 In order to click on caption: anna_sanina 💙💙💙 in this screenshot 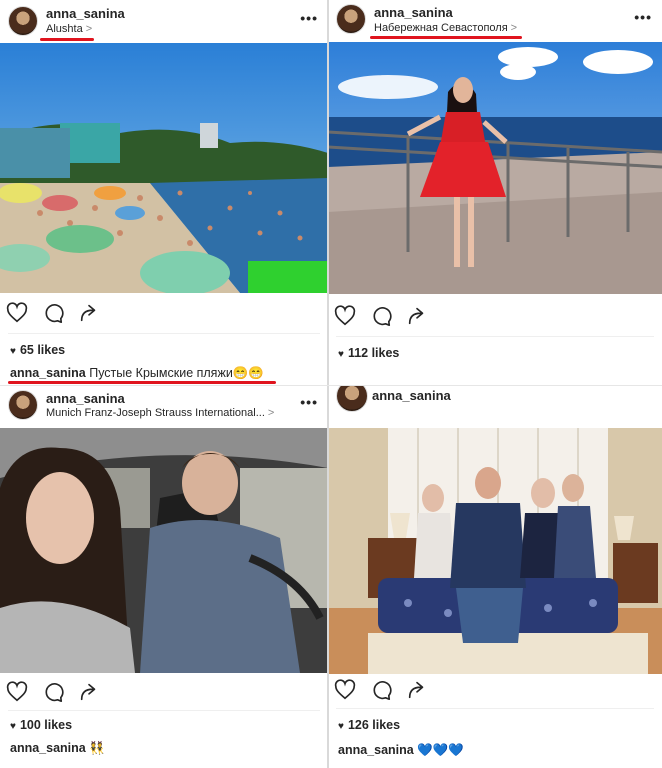, I will do `click(401, 750)`.